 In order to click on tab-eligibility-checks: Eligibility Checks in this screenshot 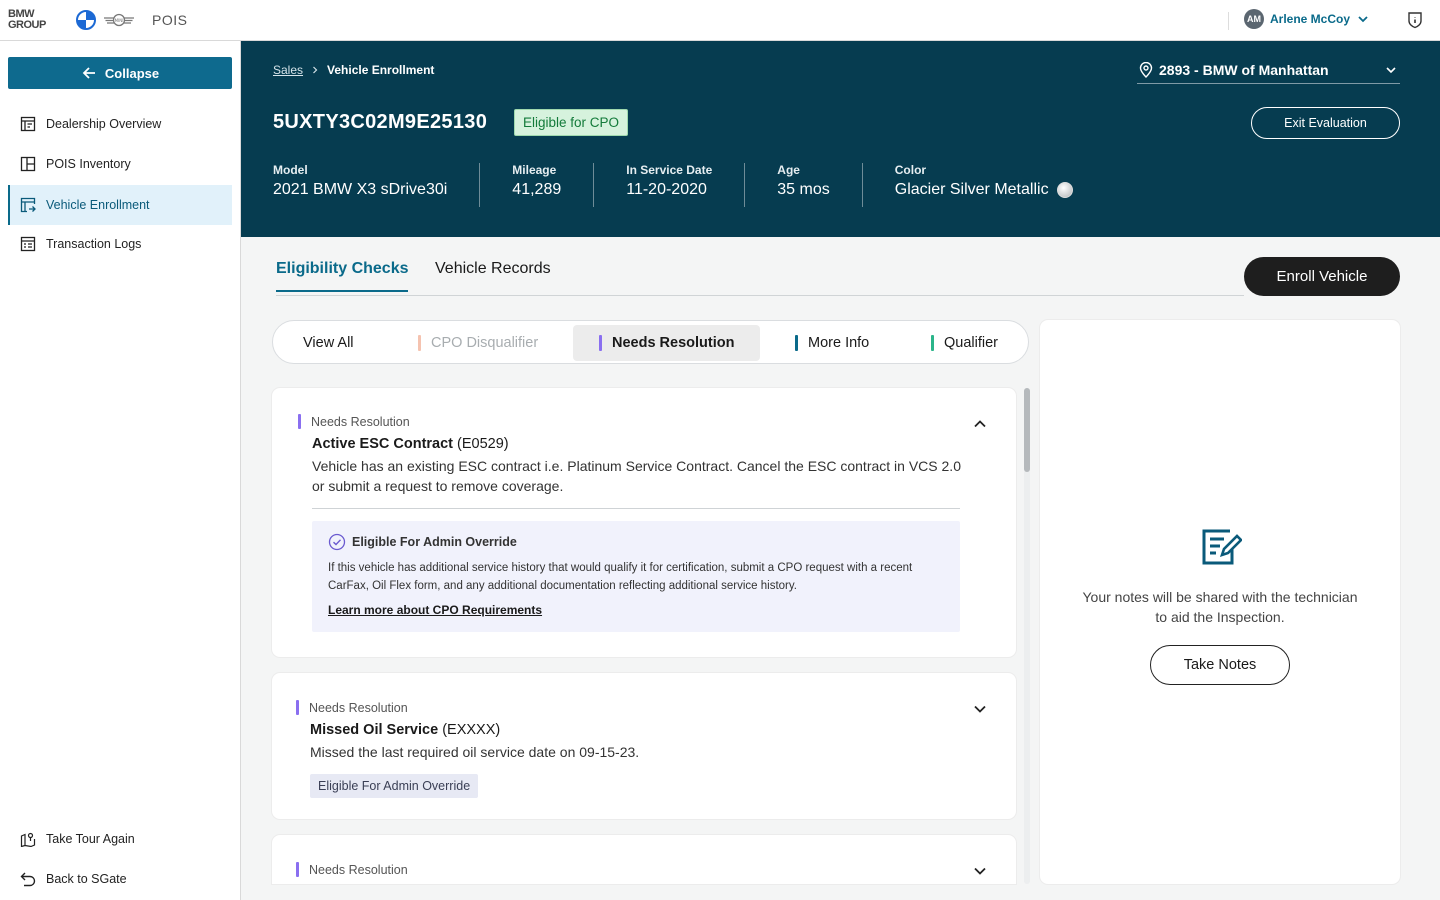, I will do `click(342, 276)`.